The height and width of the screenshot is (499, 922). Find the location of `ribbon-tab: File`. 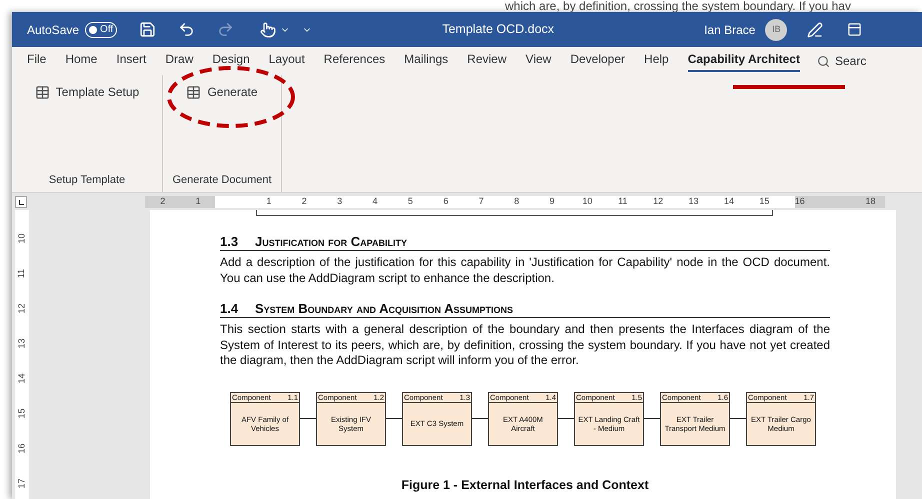

ribbon-tab: File is located at coordinates (36, 61).